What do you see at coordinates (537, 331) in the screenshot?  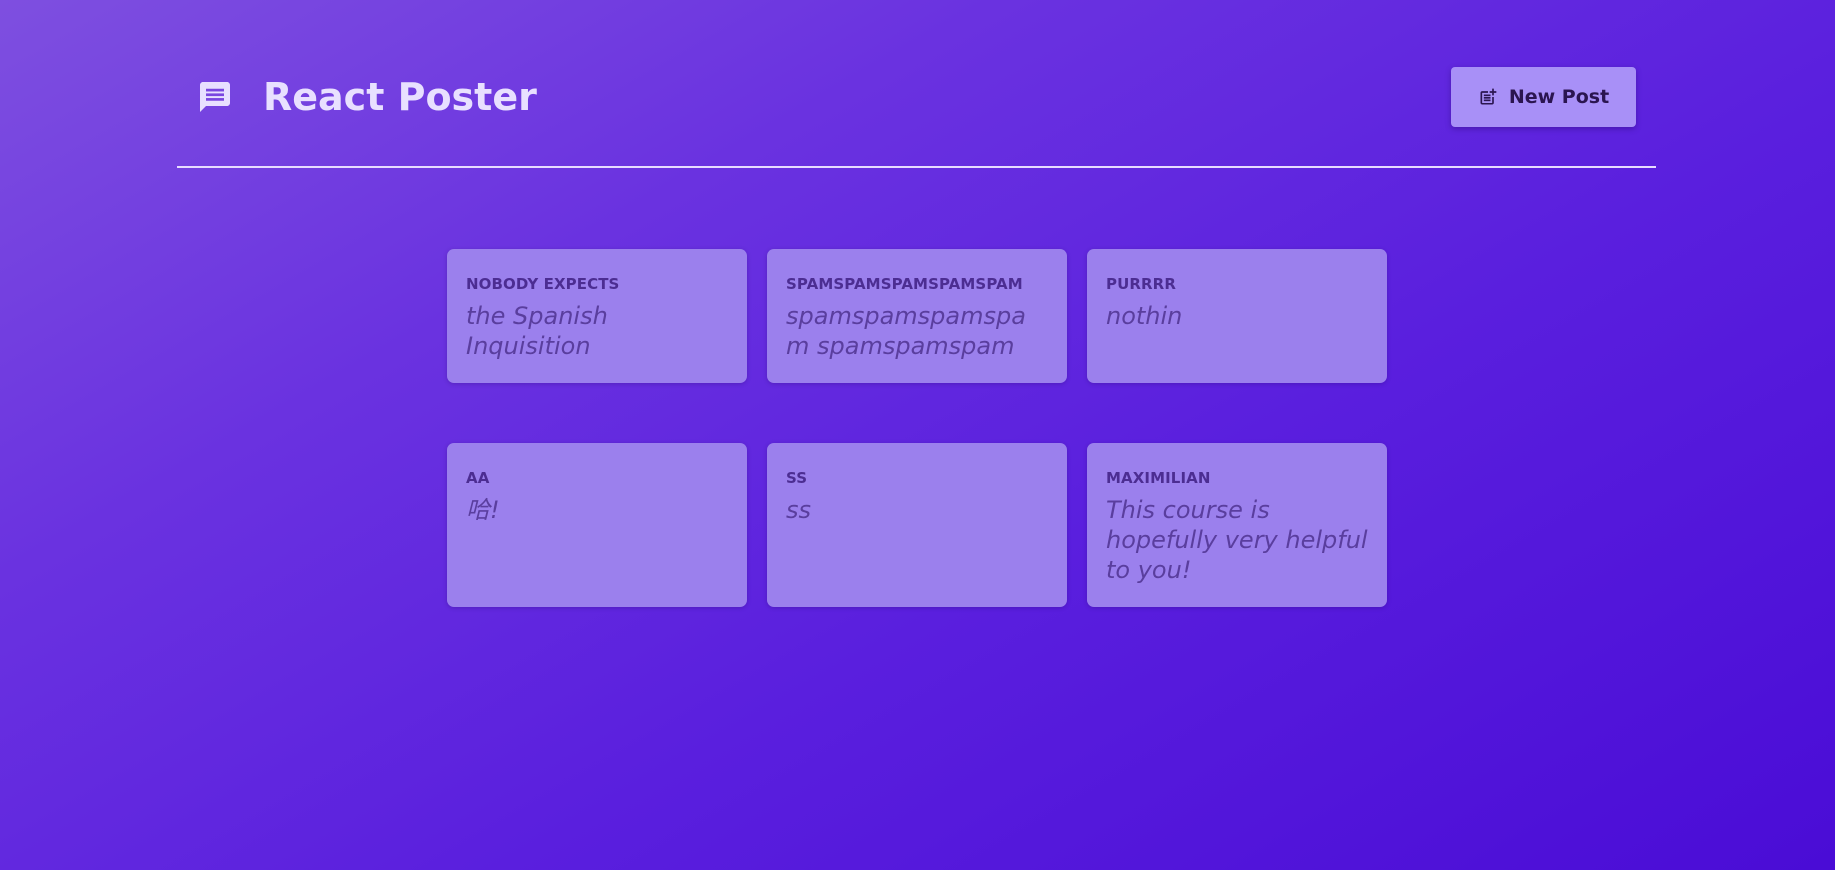 I see `post-body: the Spanish Inquisition` at bounding box center [537, 331].